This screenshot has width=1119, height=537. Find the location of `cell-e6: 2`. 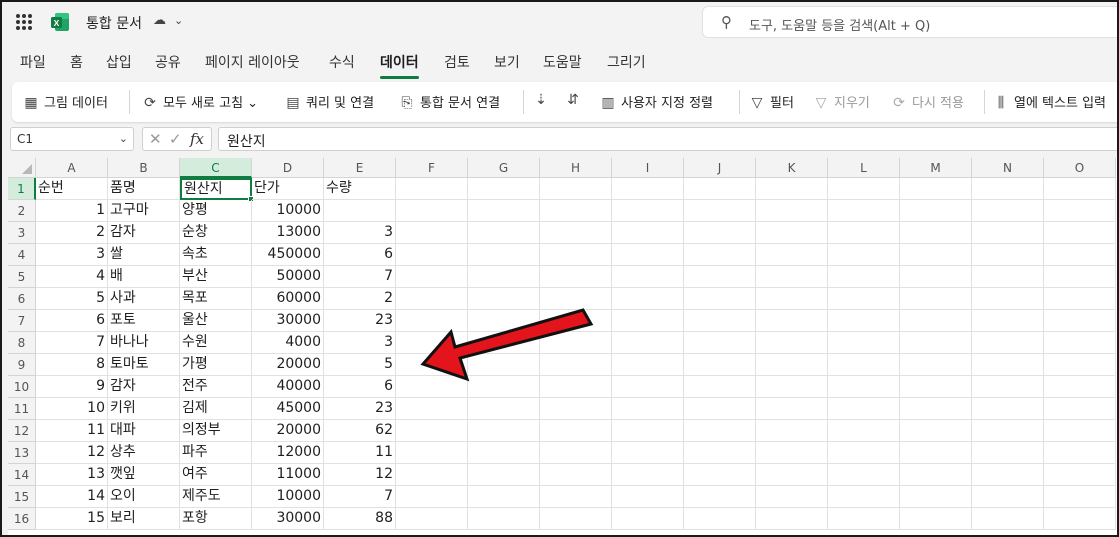

cell-e6: 2 is located at coordinates (360, 299).